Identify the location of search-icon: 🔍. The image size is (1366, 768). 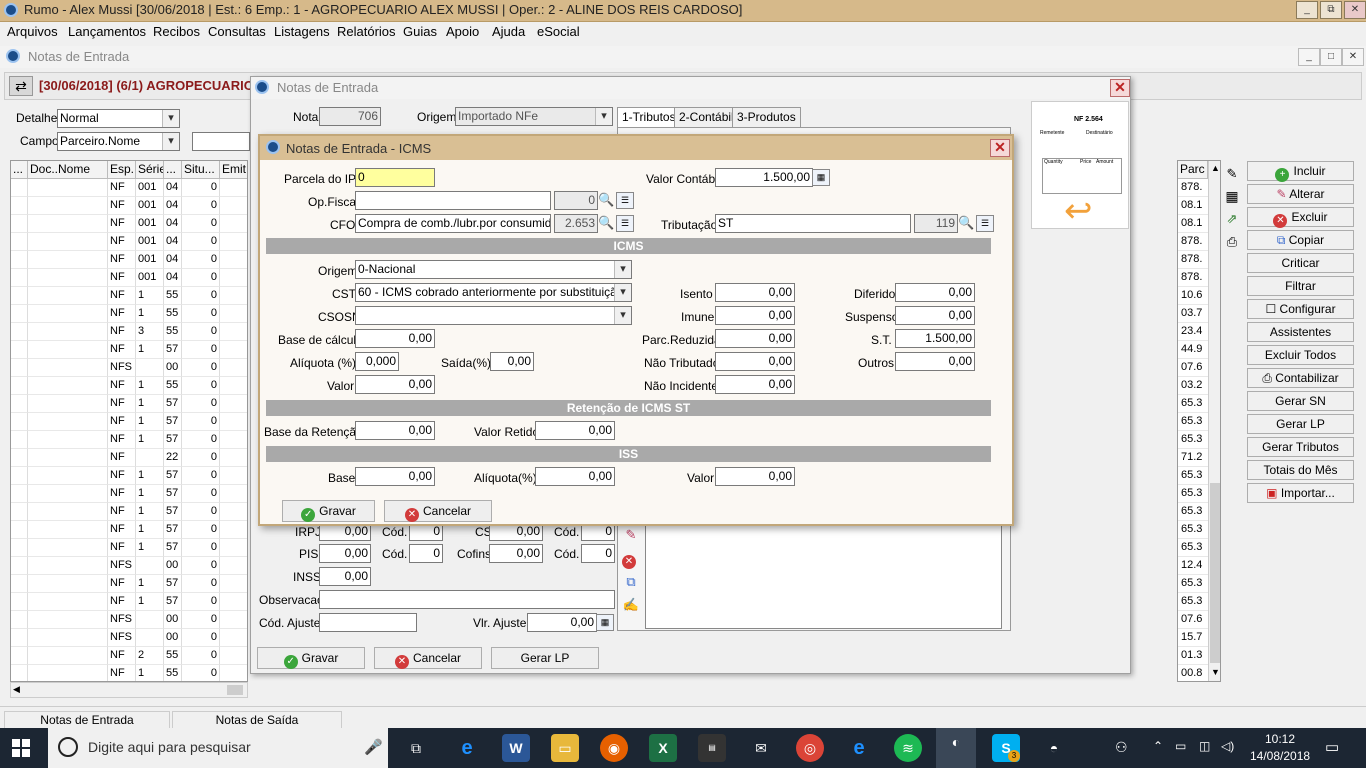
(966, 223).